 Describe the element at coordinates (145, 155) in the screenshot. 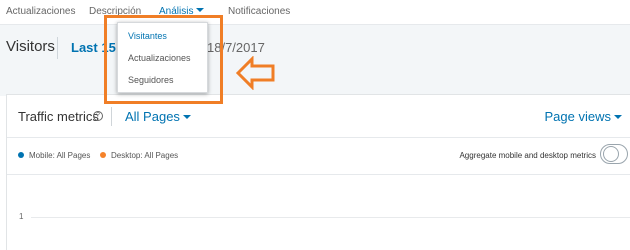

I see `legend-desktop-label: Desktop: All Pages` at that location.